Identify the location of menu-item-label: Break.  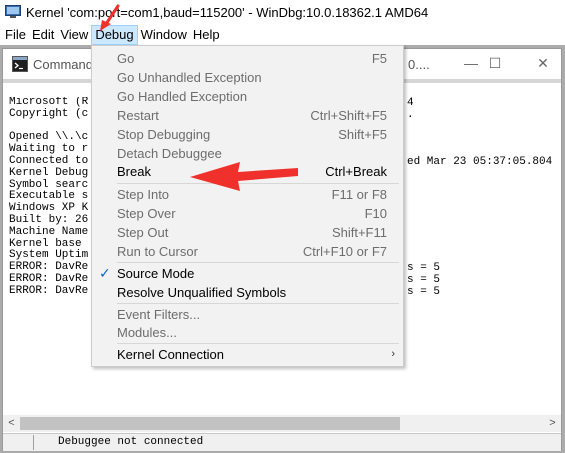
(134, 171).